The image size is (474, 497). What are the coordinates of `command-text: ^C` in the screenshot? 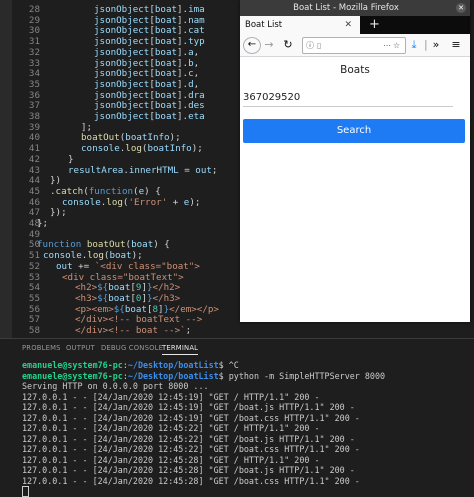 It's located at (233, 365).